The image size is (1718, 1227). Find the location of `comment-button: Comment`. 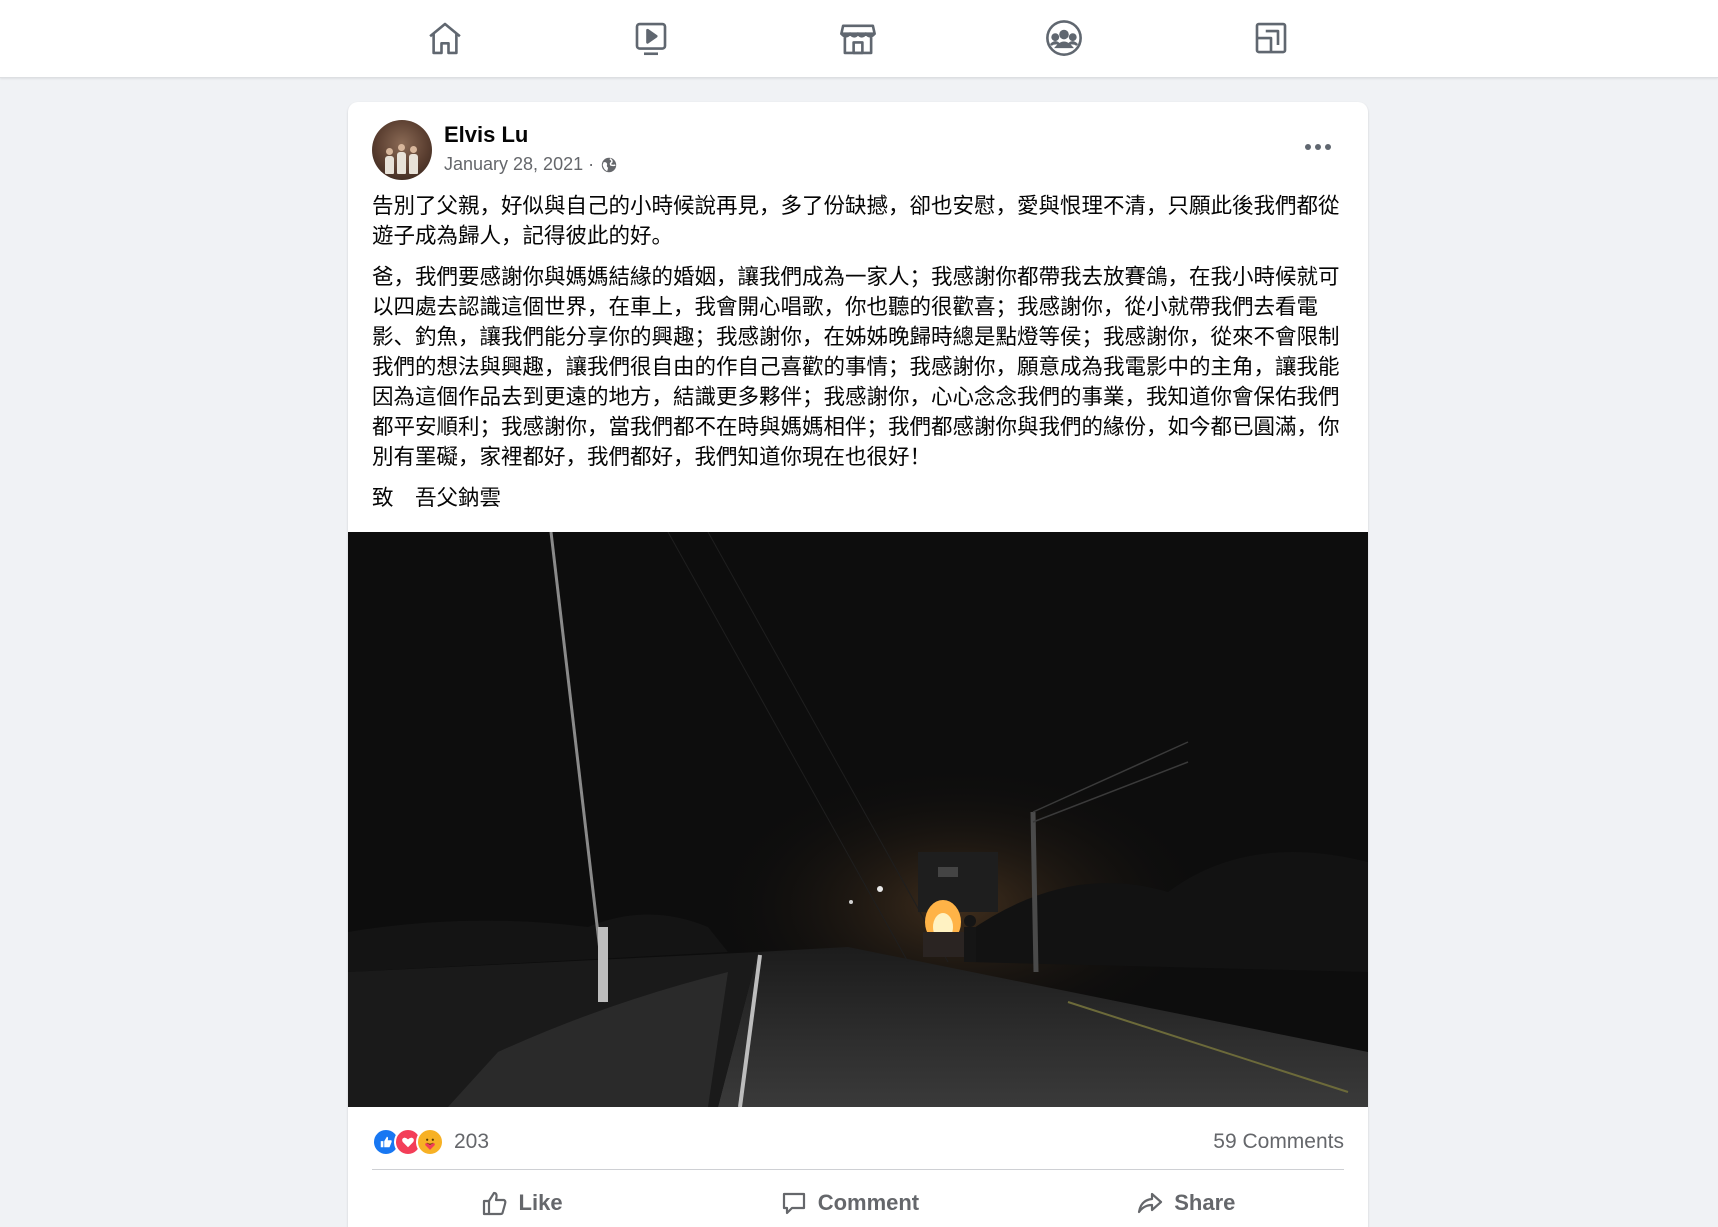

comment-button: Comment is located at coordinates (849, 1203).